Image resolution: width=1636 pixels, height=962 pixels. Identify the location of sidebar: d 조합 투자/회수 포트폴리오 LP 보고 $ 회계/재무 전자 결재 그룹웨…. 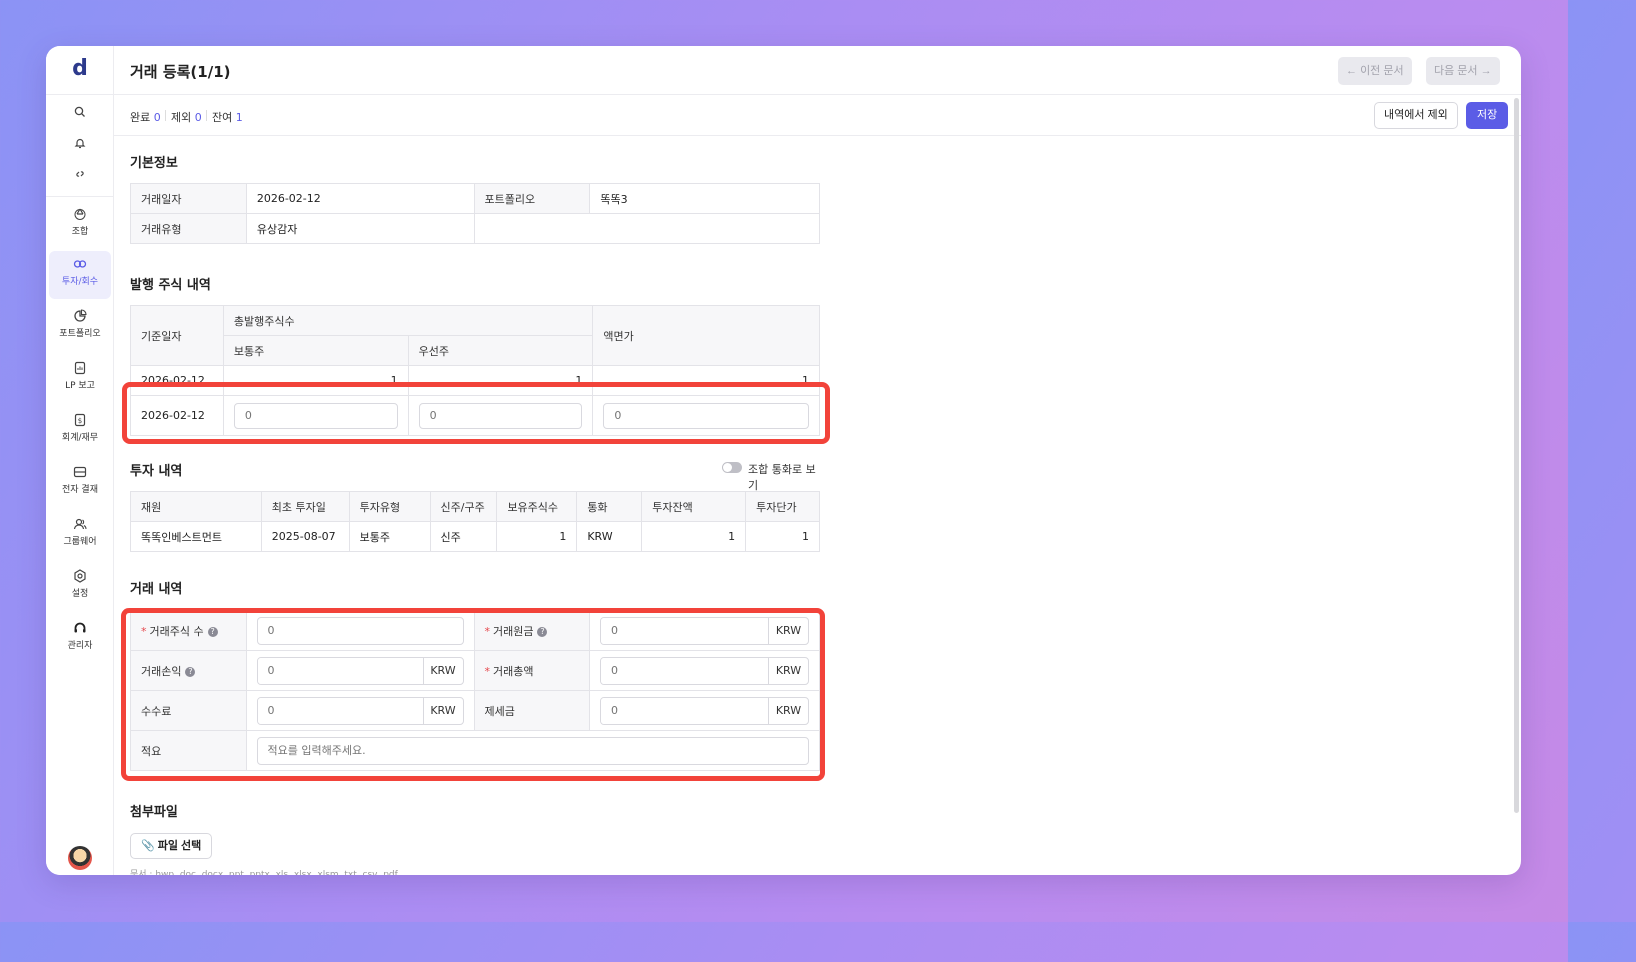
(80, 460).